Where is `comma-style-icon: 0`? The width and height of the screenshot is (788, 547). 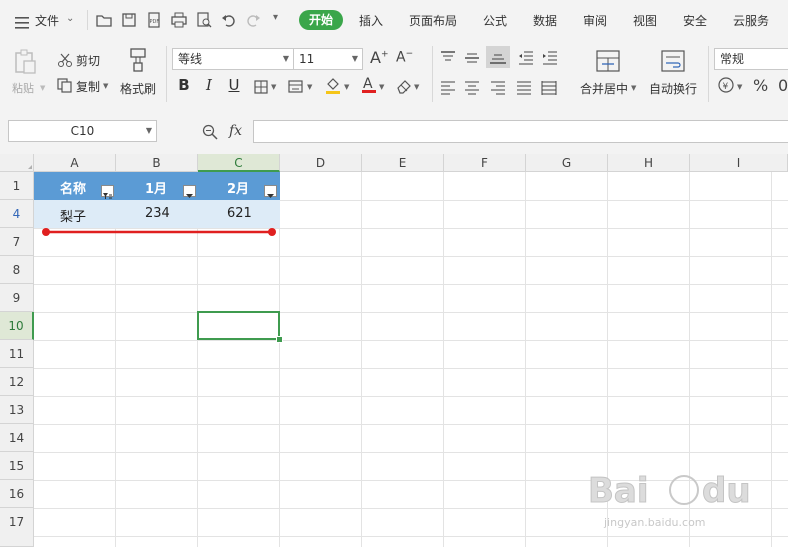 comma-style-icon: 0 is located at coordinates (783, 85).